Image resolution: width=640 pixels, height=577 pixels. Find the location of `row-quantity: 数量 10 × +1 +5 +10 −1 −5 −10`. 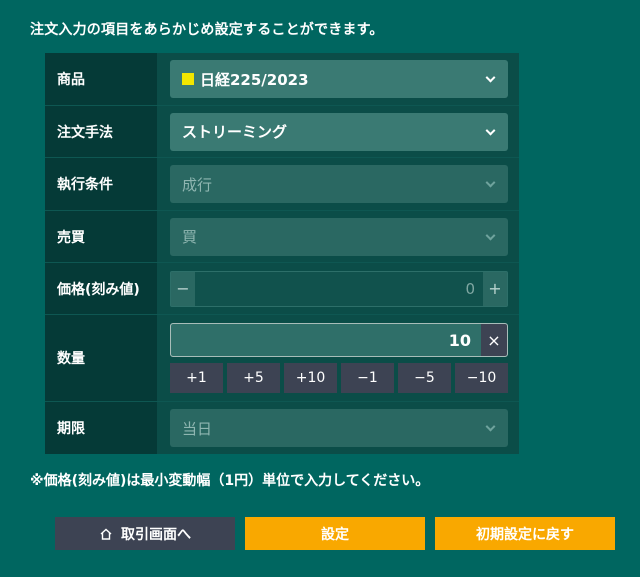

row-quantity: 数量 10 × +1 +5 +10 −1 −5 −10 is located at coordinates (282, 358).